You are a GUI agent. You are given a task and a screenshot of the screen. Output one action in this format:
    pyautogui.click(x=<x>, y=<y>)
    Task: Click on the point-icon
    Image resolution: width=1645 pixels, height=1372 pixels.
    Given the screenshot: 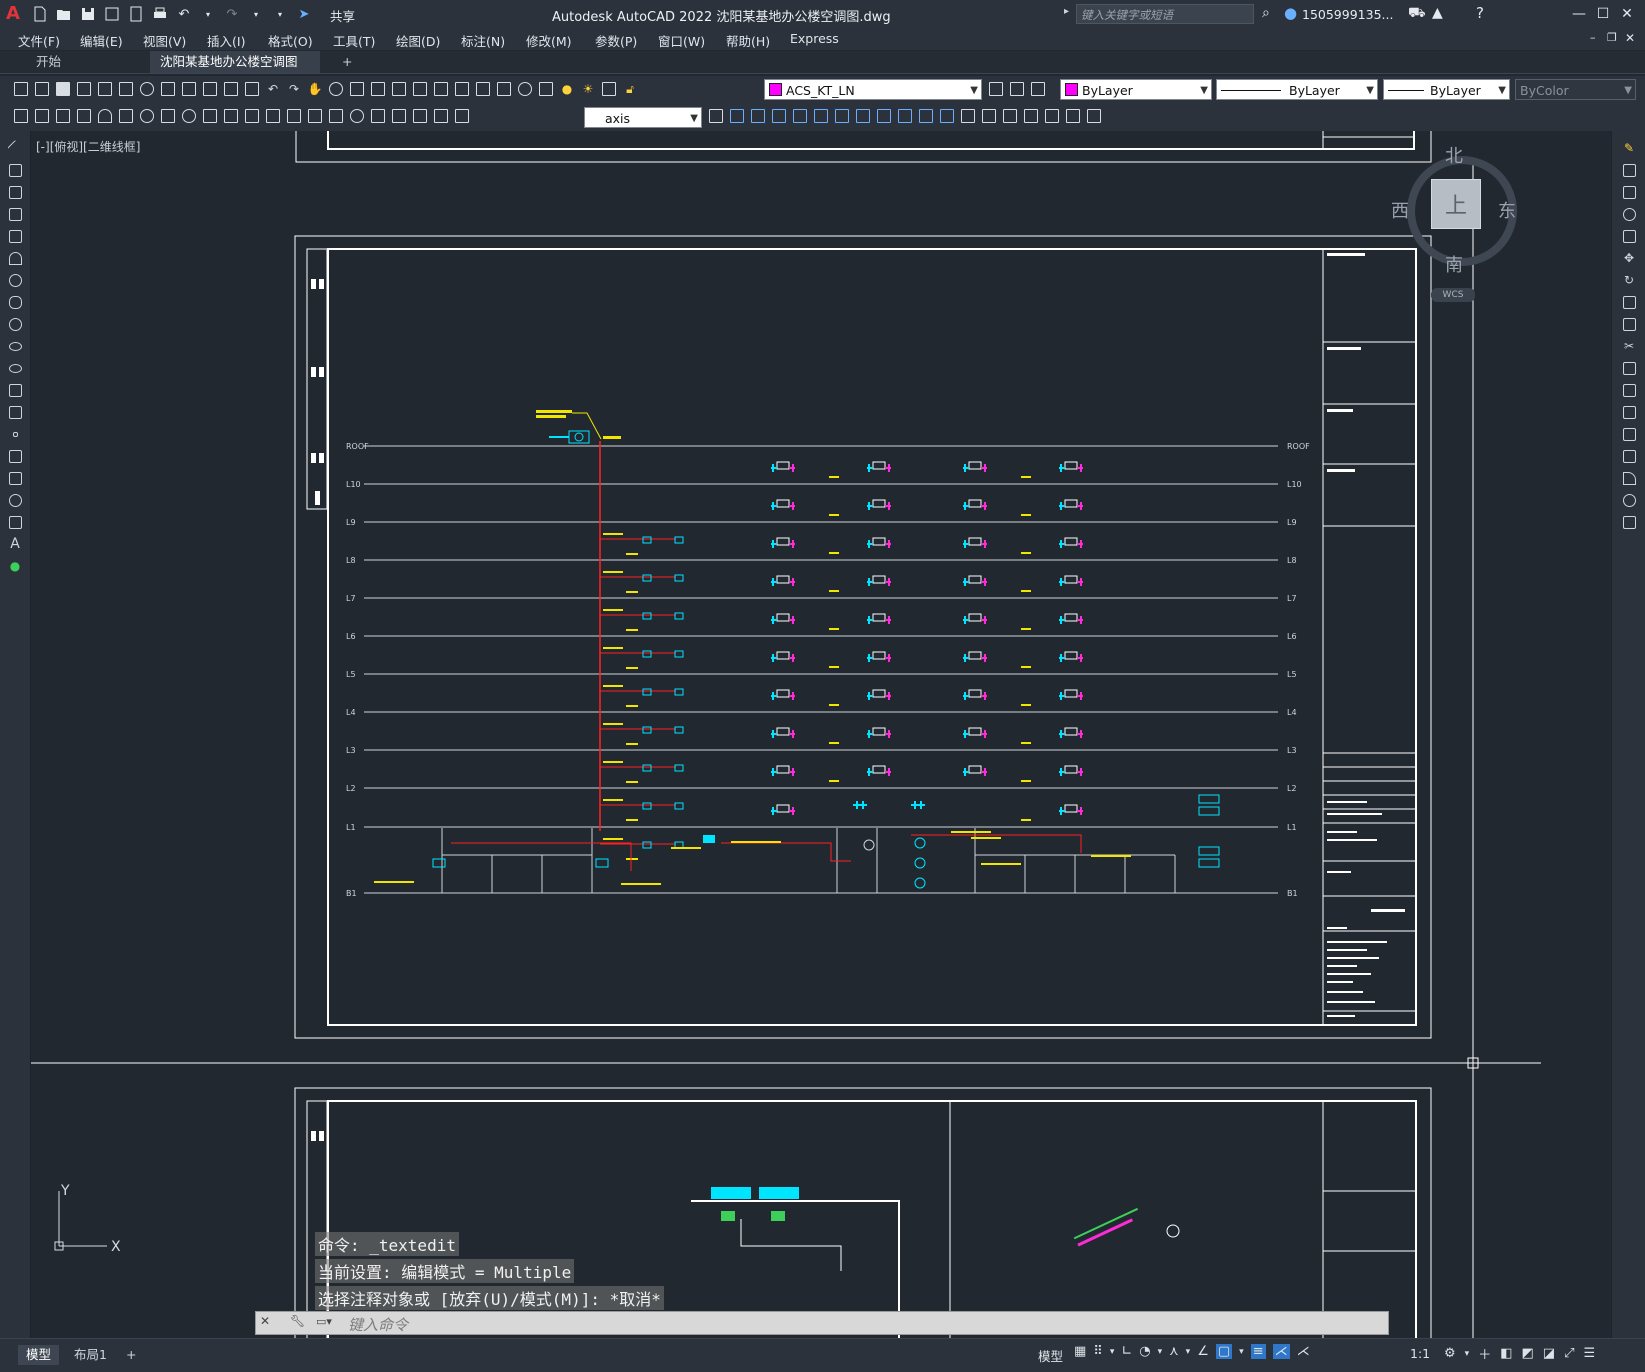 What is the action you would take?
    pyautogui.click(x=15, y=434)
    